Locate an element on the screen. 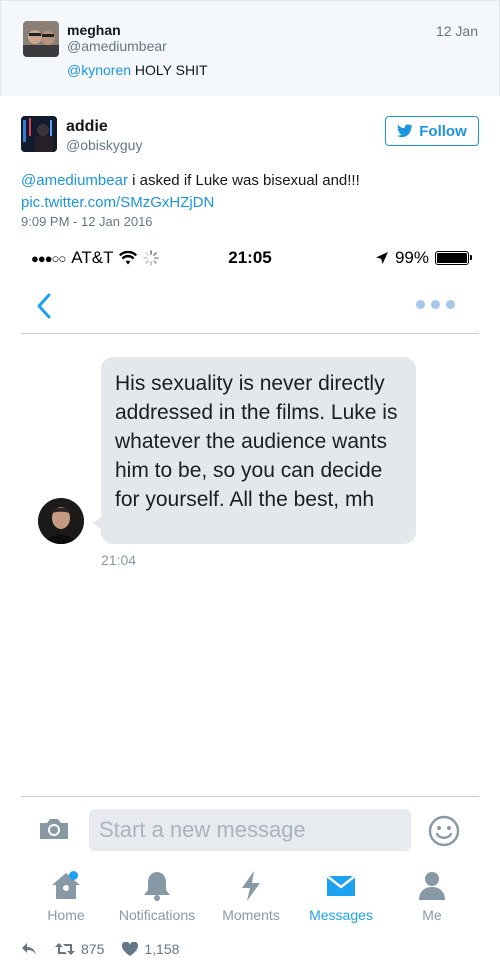 This screenshot has height=974, width=500. emoji-icon is located at coordinates (444, 831).